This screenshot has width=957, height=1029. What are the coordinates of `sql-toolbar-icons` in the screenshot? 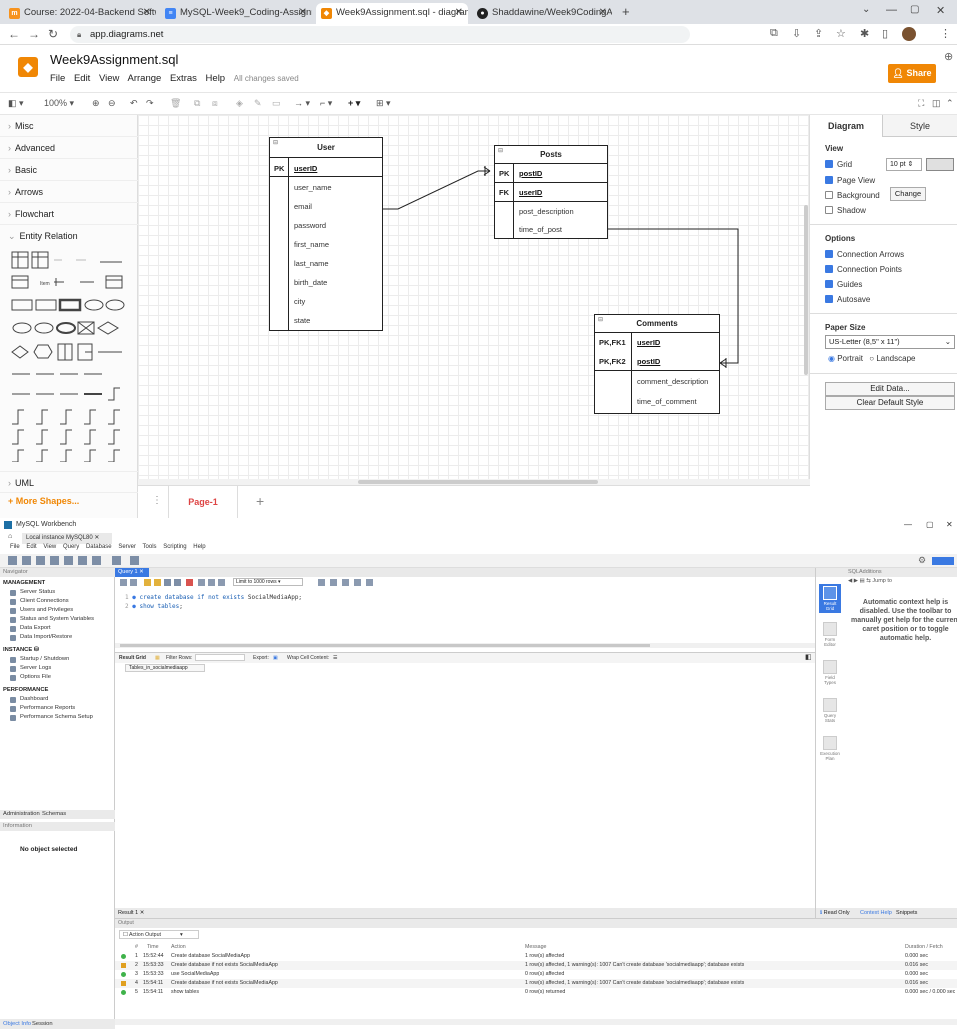 It's located at (78, 561).